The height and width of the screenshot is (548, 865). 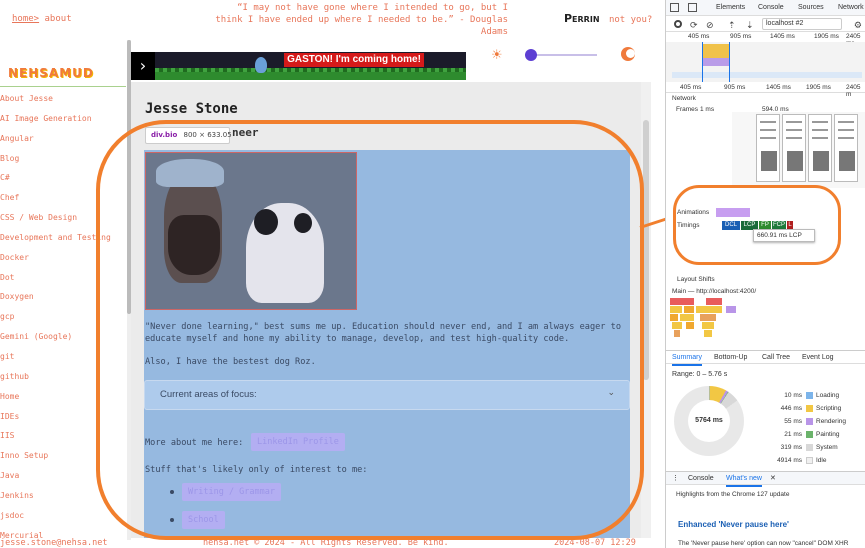 I want to click on banner-grass, so click(x=310, y=76).